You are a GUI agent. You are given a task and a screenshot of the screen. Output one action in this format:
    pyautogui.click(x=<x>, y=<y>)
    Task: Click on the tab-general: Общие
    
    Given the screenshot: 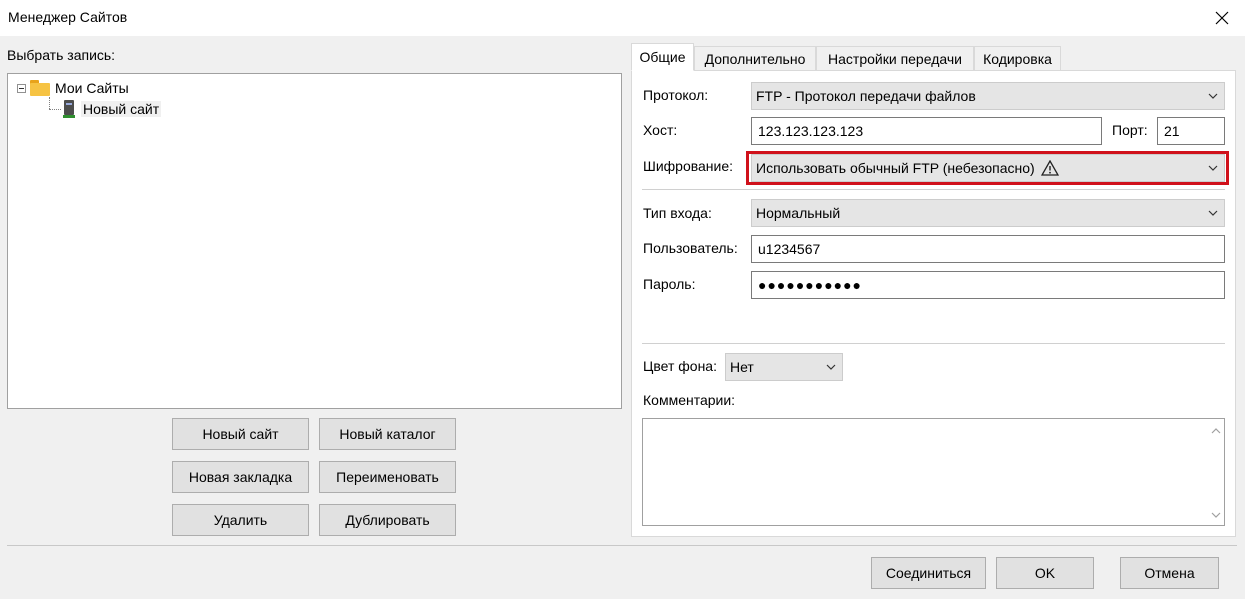 What is the action you would take?
    pyautogui.click(x=662, y=57)
    